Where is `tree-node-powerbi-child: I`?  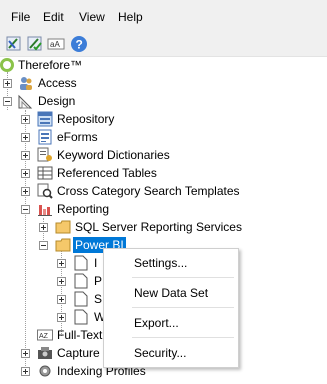
tree-node-powerbi-child: I is located at coordinates (50, 263).